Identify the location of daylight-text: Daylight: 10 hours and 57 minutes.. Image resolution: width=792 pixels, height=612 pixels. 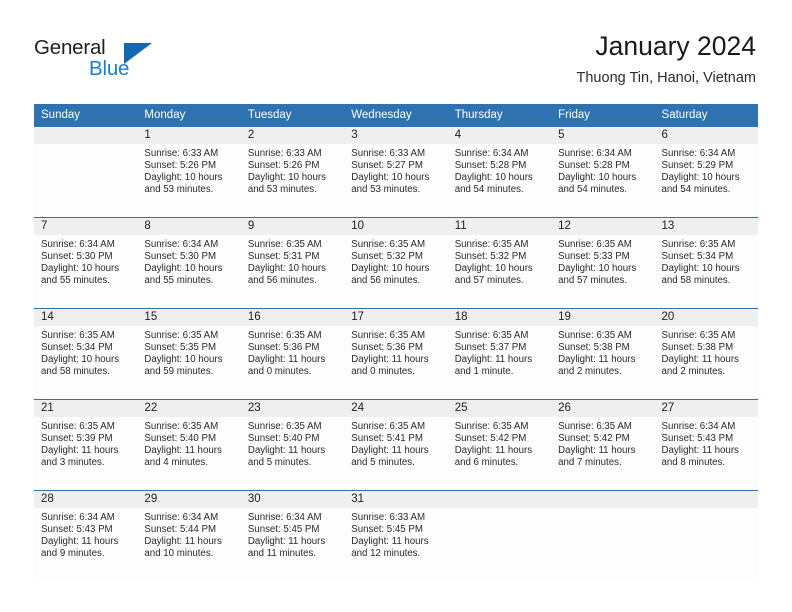
(597, 274).